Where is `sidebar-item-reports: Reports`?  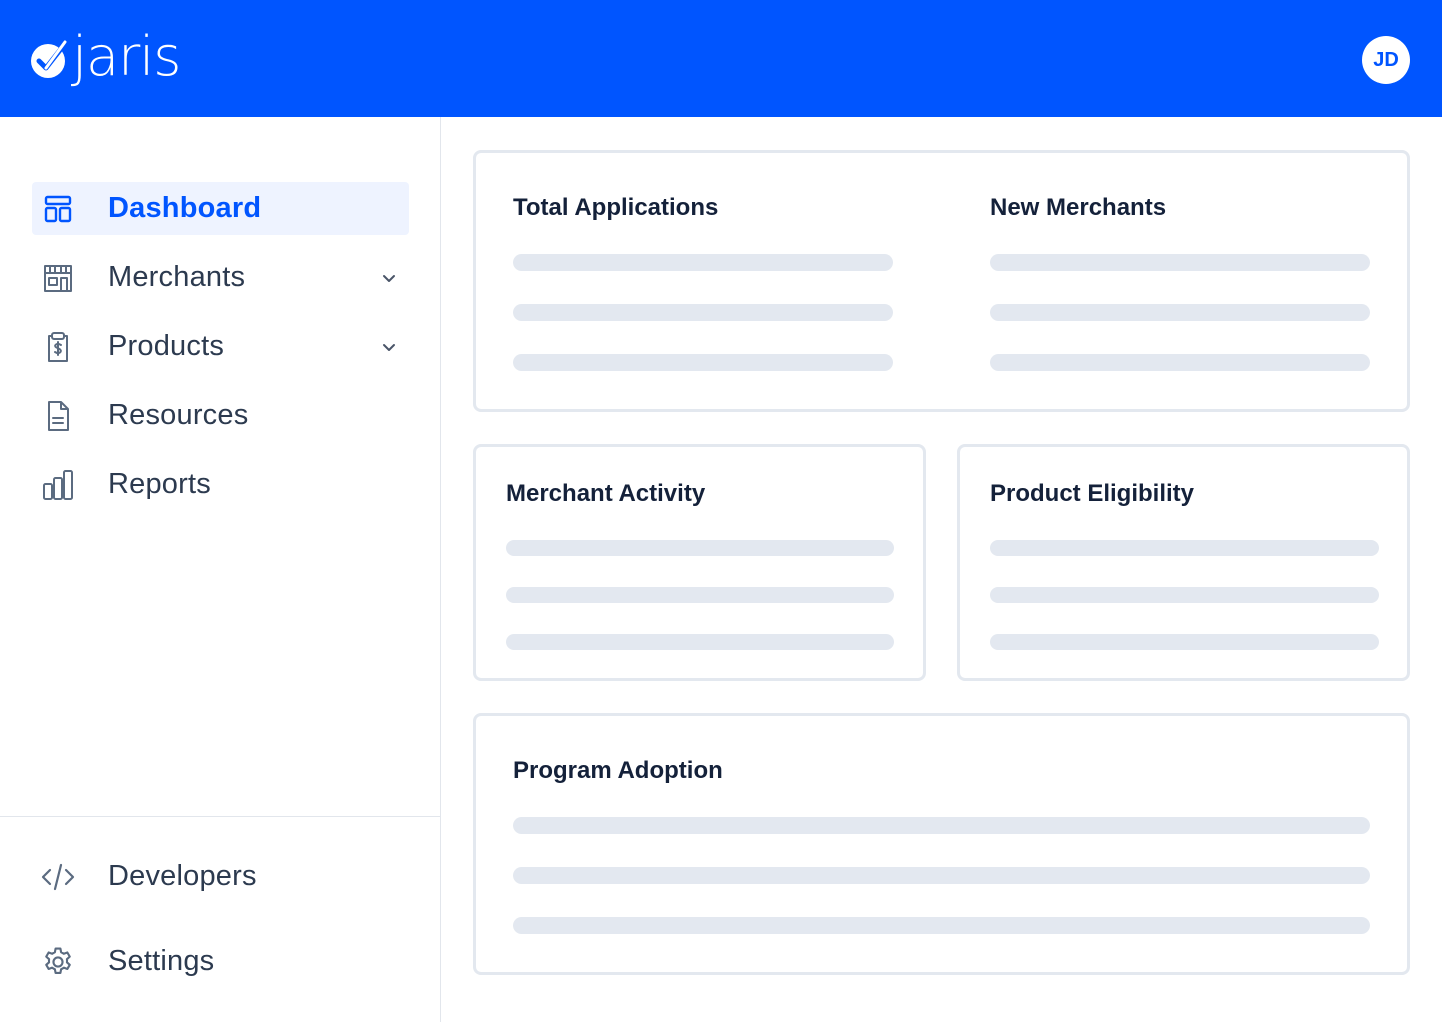 sidebar-item-reports: Reports is located at coordinates (220, 484).